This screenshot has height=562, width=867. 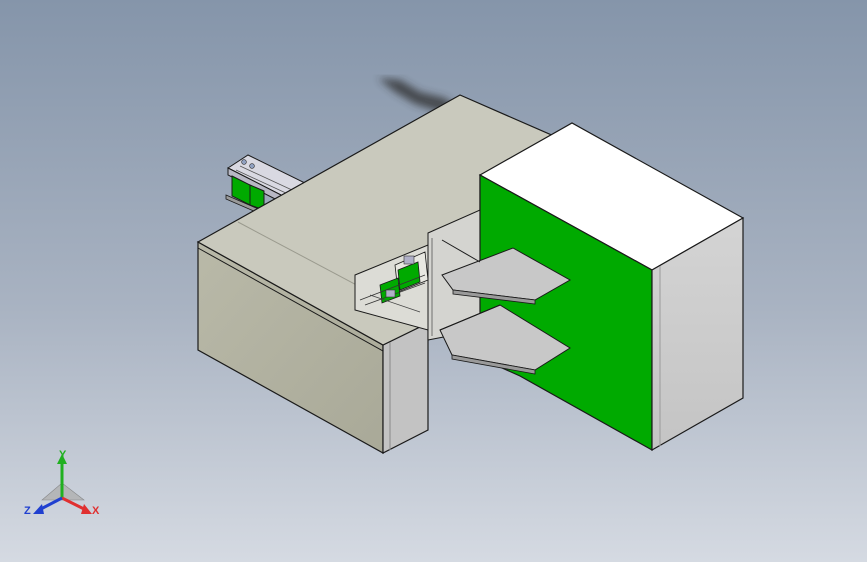 What do you see at coordinates (38, 509) in the screenshot?
I see `z-axis-arrowhead` at bounding box center [38, 509].